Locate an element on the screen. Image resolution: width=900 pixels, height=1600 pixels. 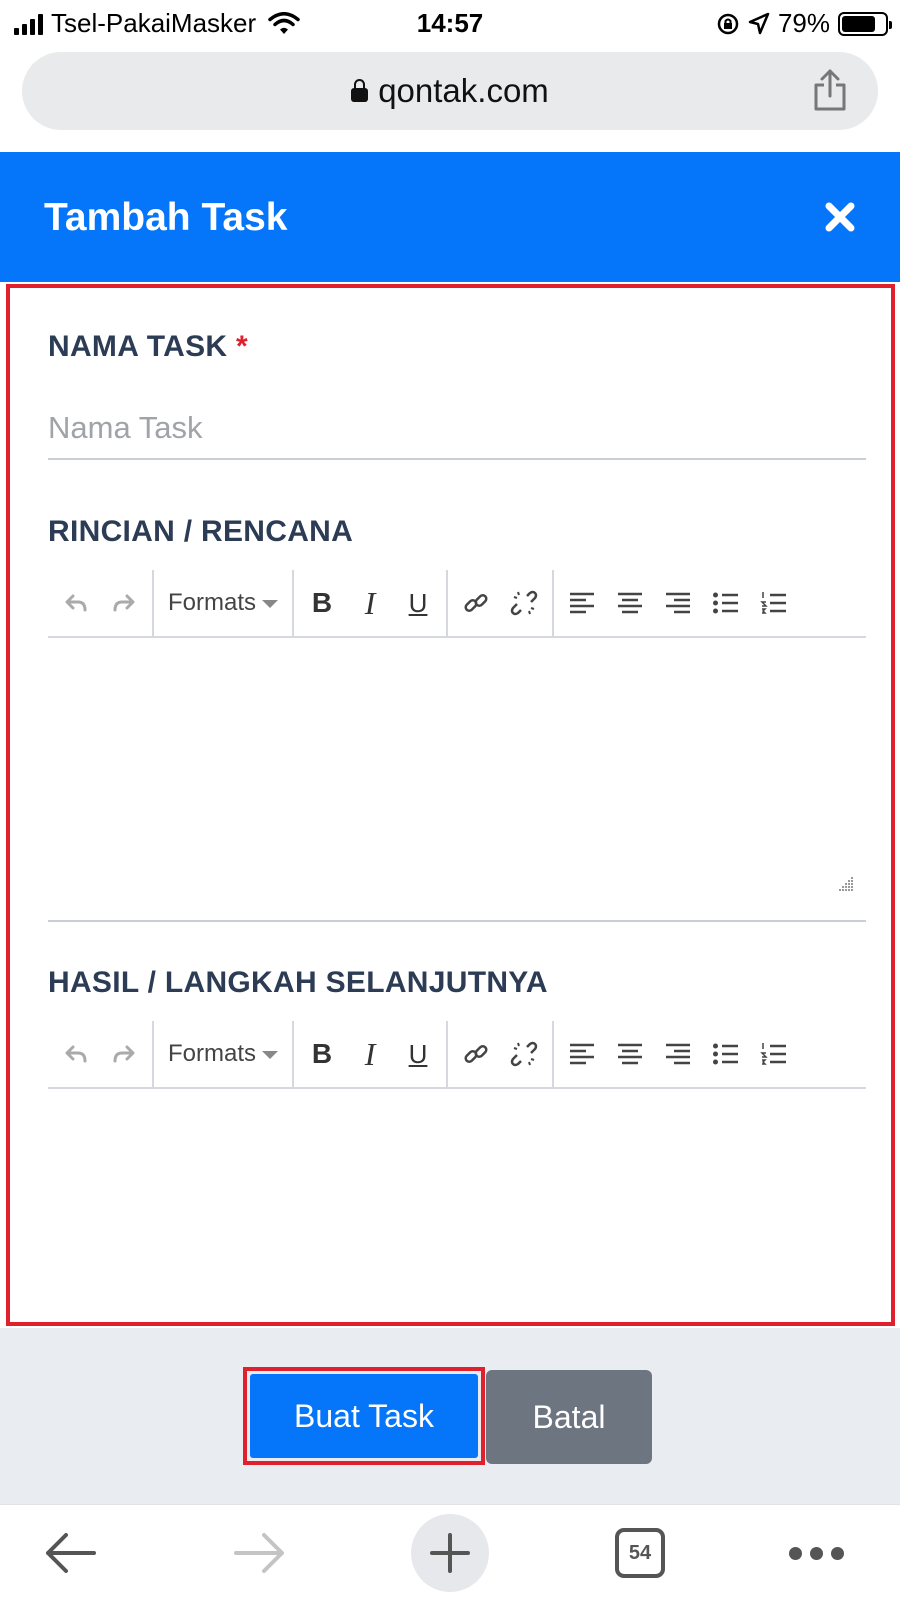
url-text: qontak.com is located at coordinates (463, 90).